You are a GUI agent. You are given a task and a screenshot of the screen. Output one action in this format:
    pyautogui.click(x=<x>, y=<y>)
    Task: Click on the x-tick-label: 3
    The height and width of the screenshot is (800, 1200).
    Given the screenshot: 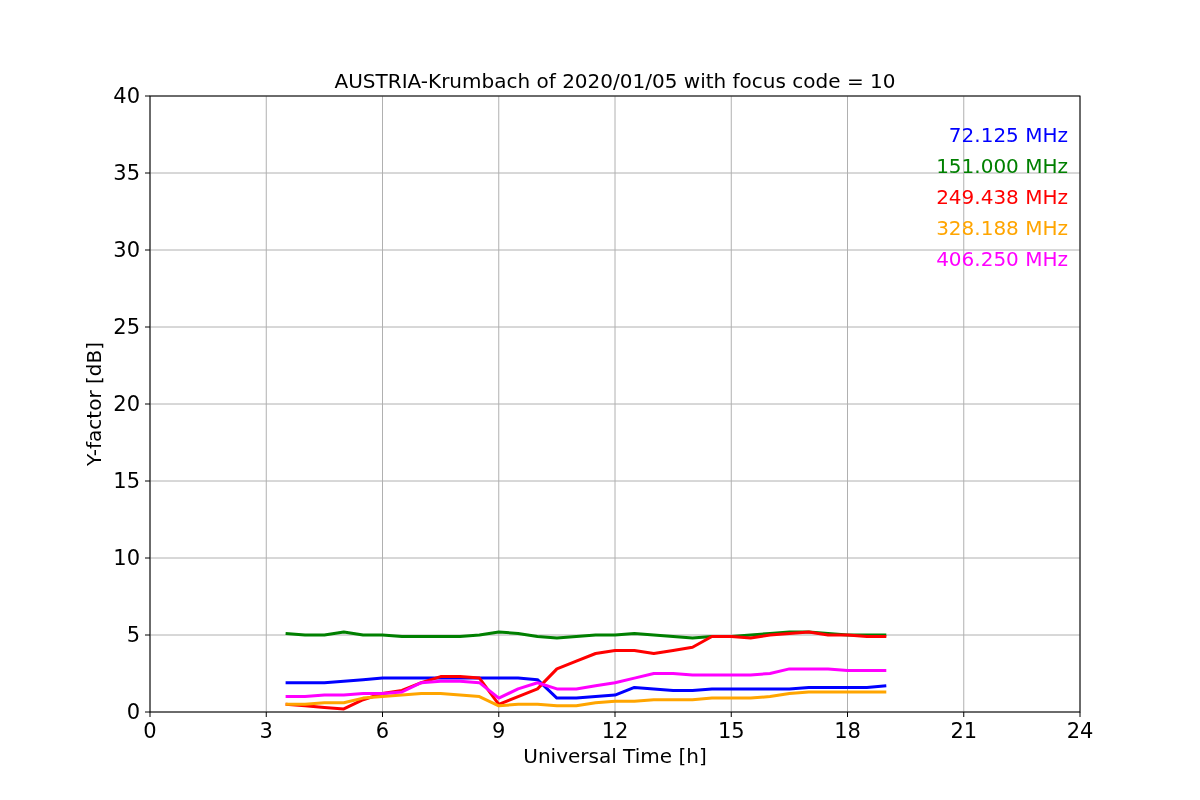 What is the action you would take?
    pyautogui.click(x=266, y=731)
    